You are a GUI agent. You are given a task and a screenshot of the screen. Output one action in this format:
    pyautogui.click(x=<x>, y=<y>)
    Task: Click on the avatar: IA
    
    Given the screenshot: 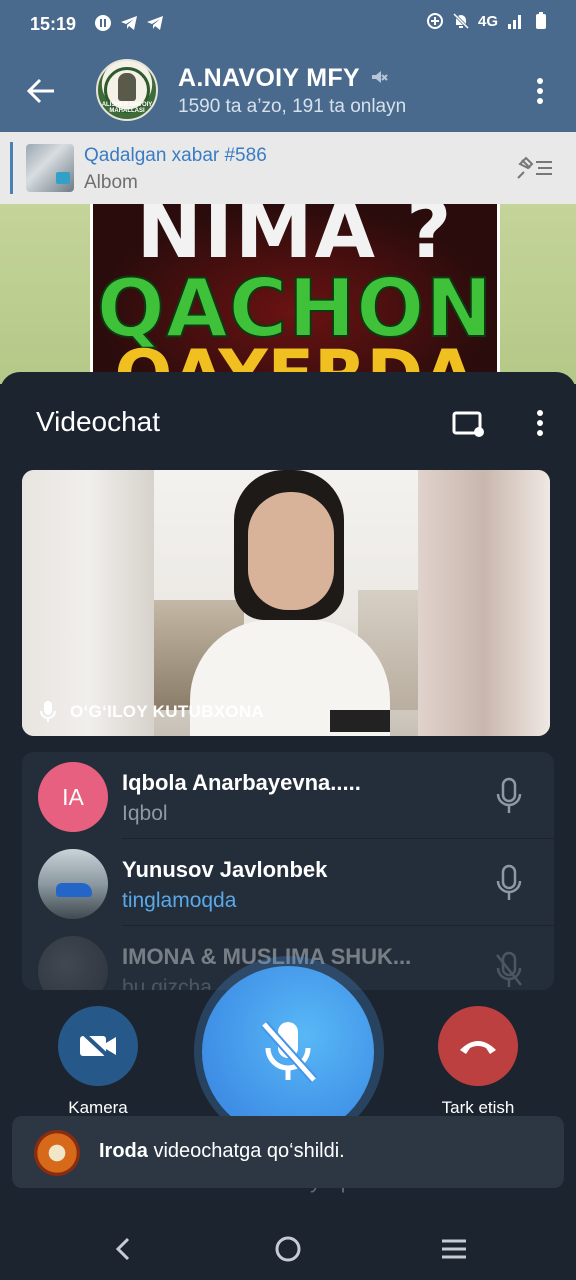 What is the action you would take?
    pyautogui.click(x=73, y=797)
    